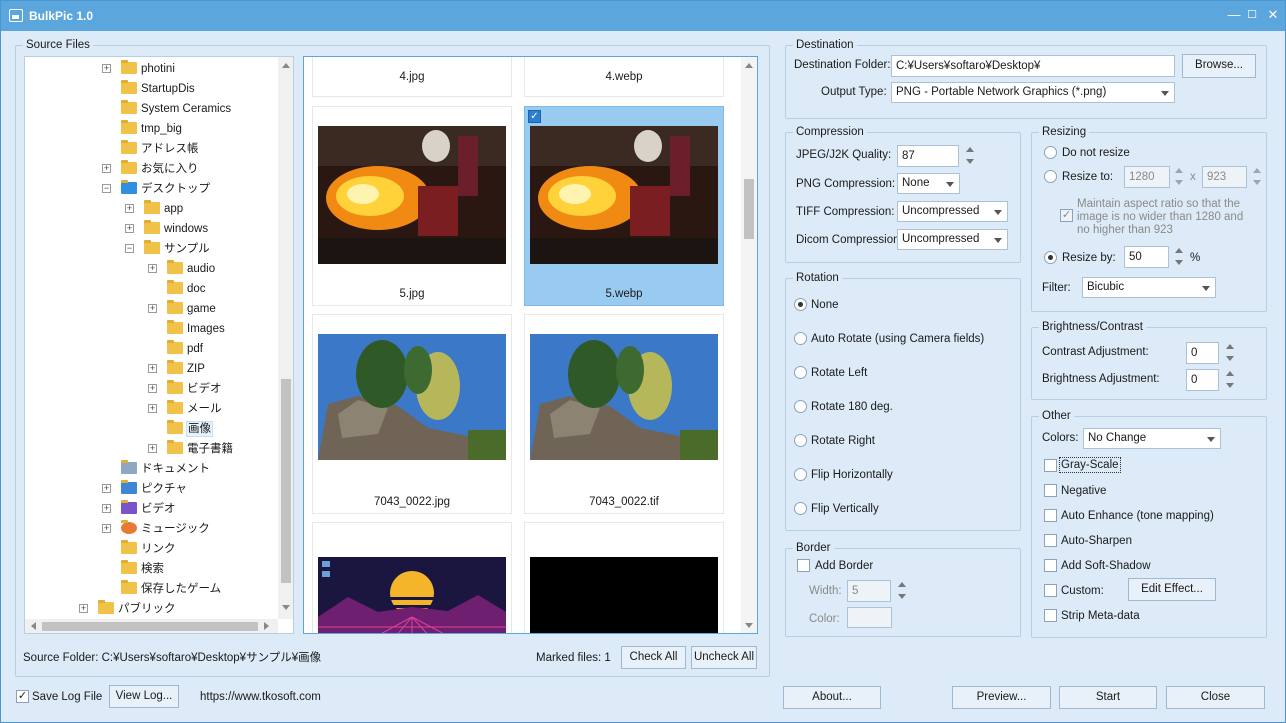 Image resolution: width=1286 pixels, height=723 pixels. Describe the element at coordinates (151, 189) in the screenshot. I see `tree-item: − デスクトップ` at that location.